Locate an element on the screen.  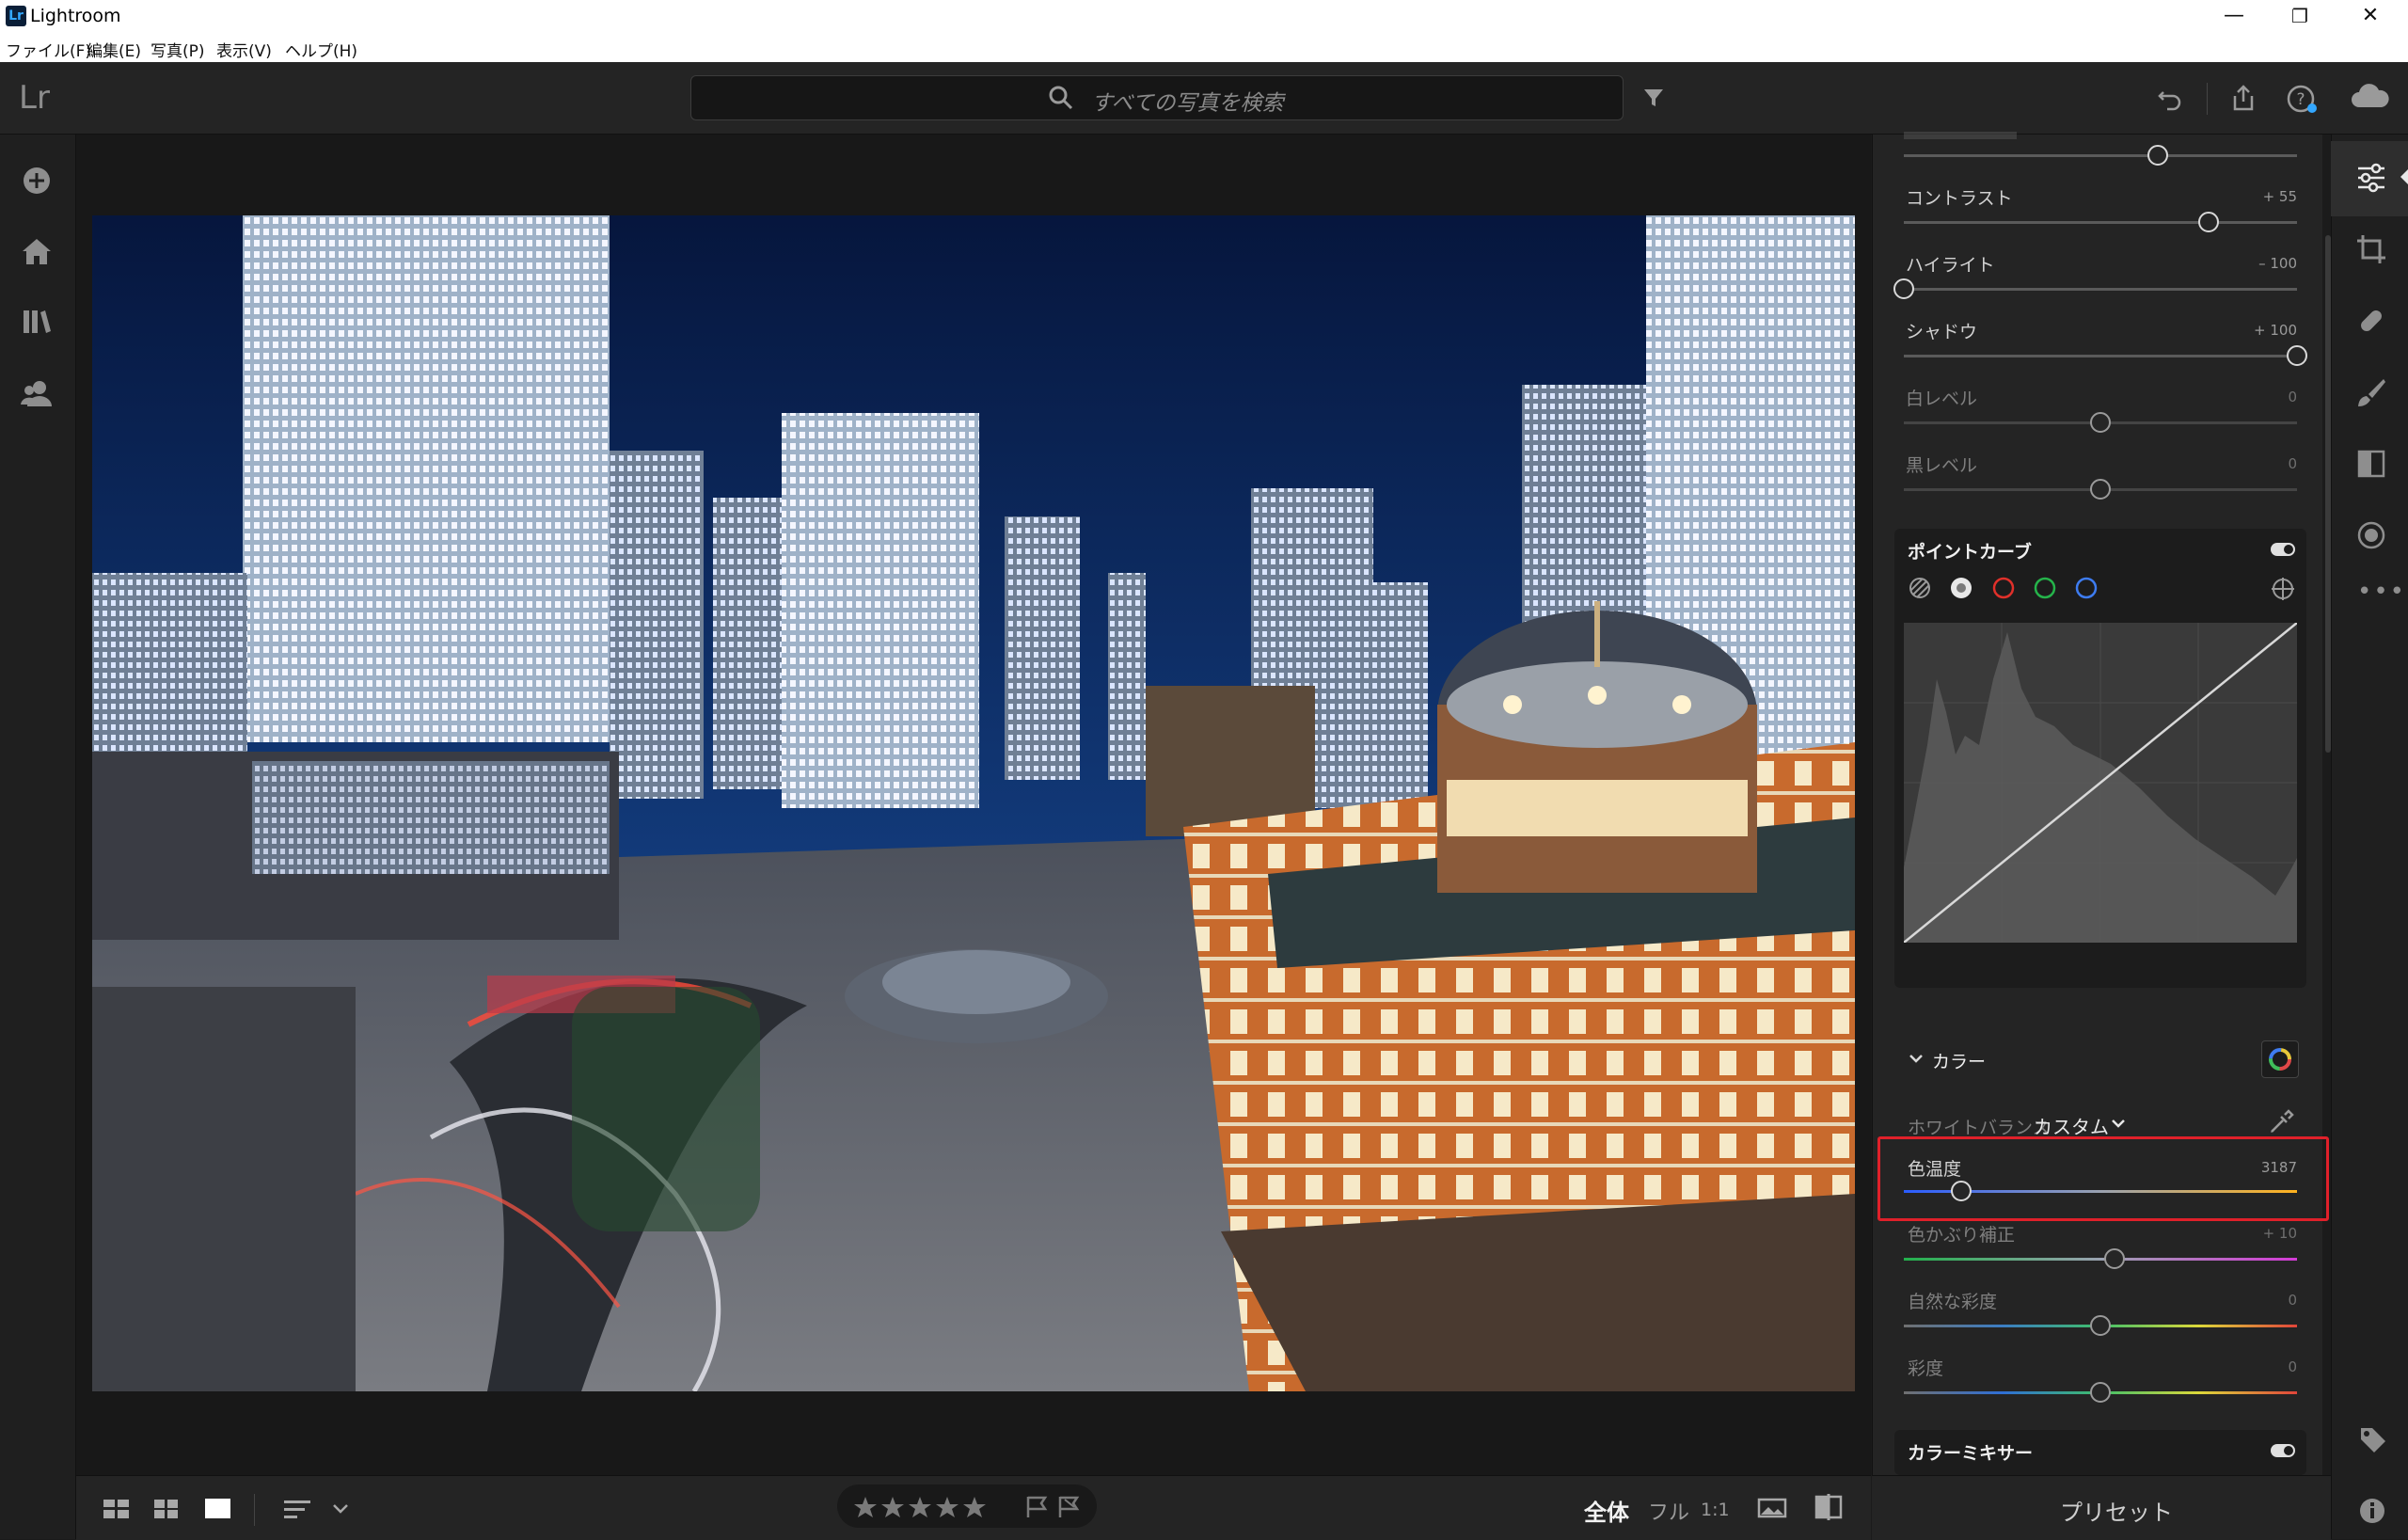
sort-icon is located at coordinates (299, 1509).